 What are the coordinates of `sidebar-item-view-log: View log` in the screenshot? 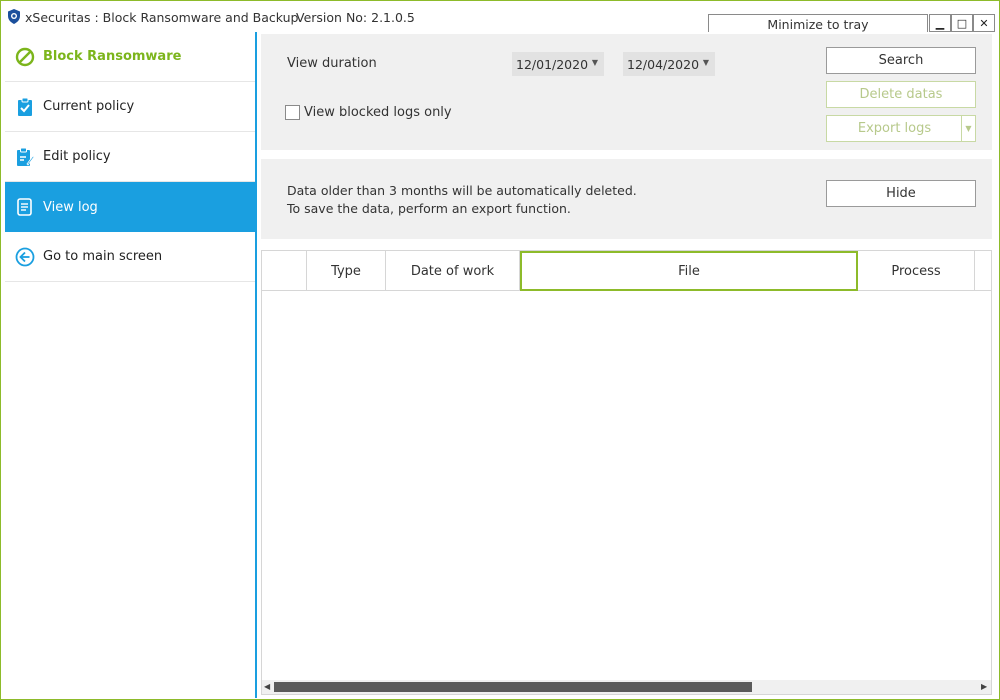 It's located at (130, 207).